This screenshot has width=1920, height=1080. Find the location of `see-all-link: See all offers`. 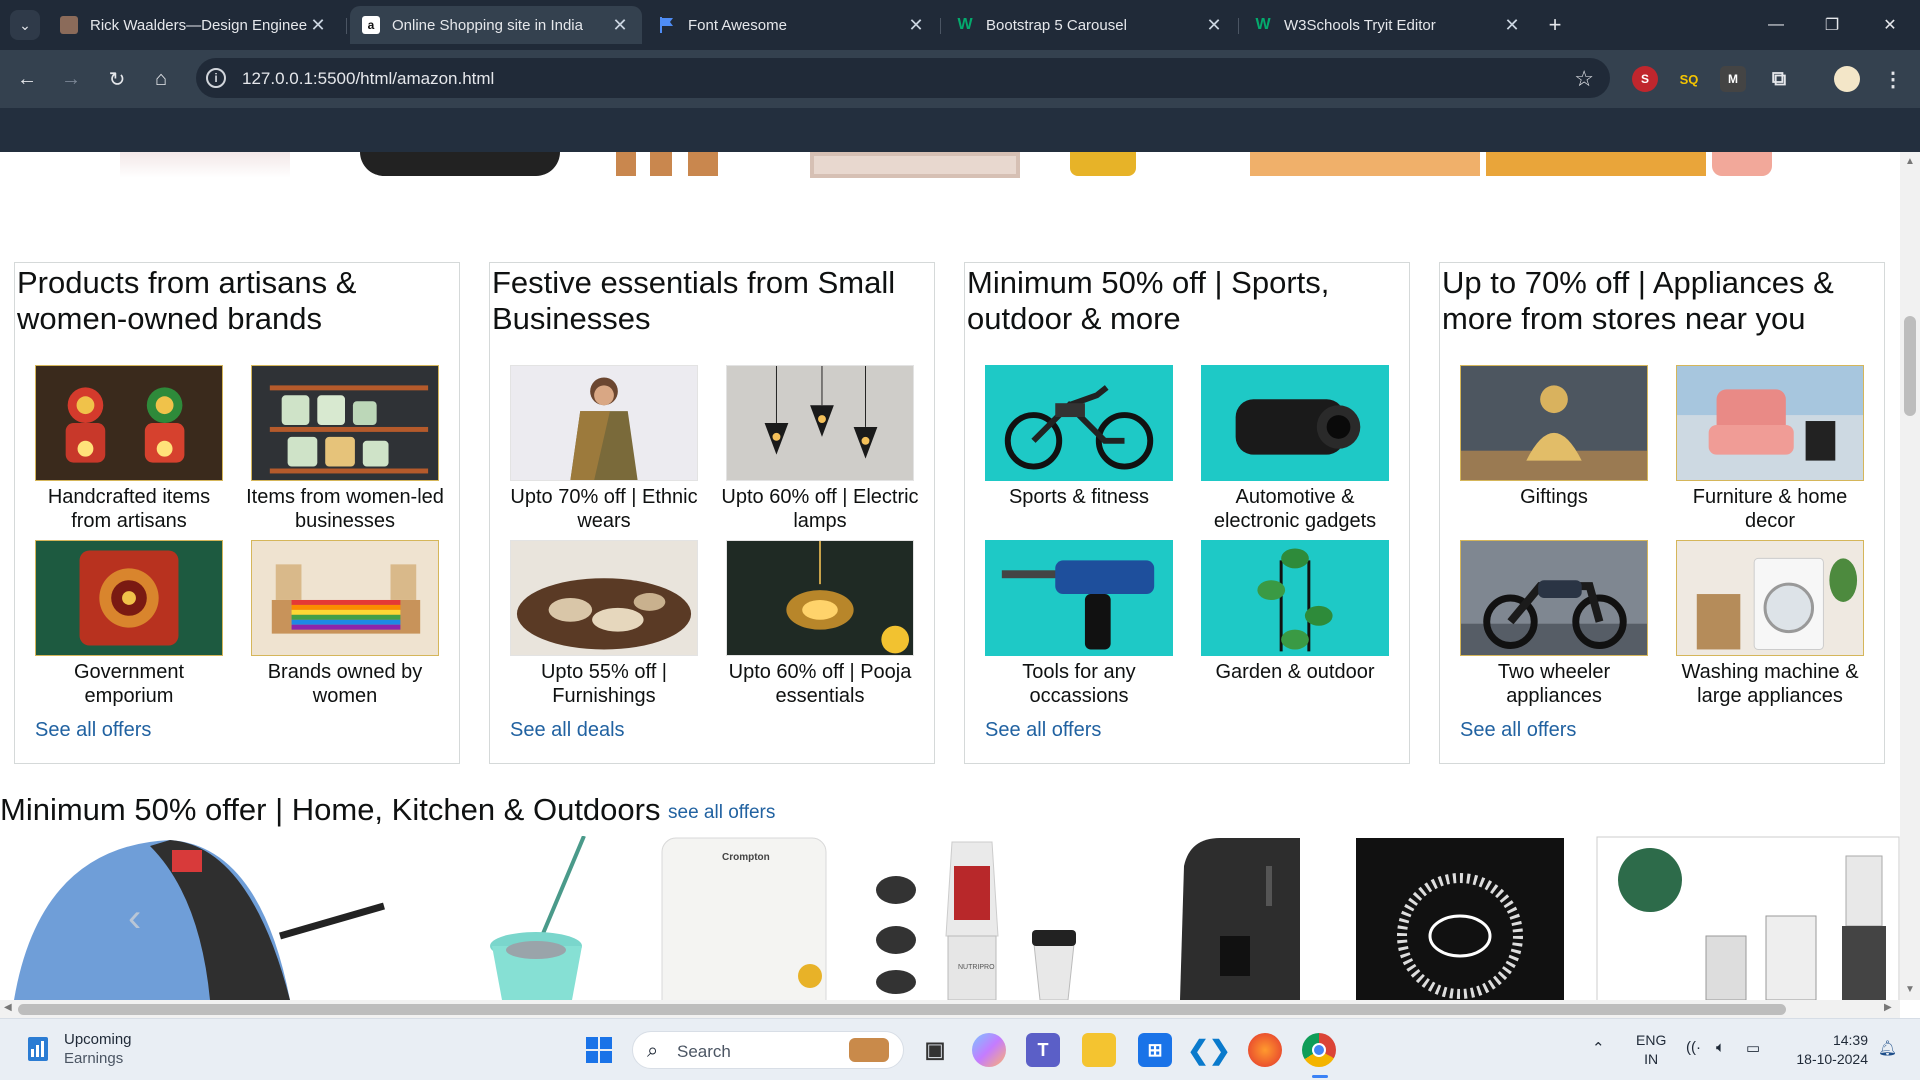

see-all-link: See all offers is located at coordinates (1043, 730).